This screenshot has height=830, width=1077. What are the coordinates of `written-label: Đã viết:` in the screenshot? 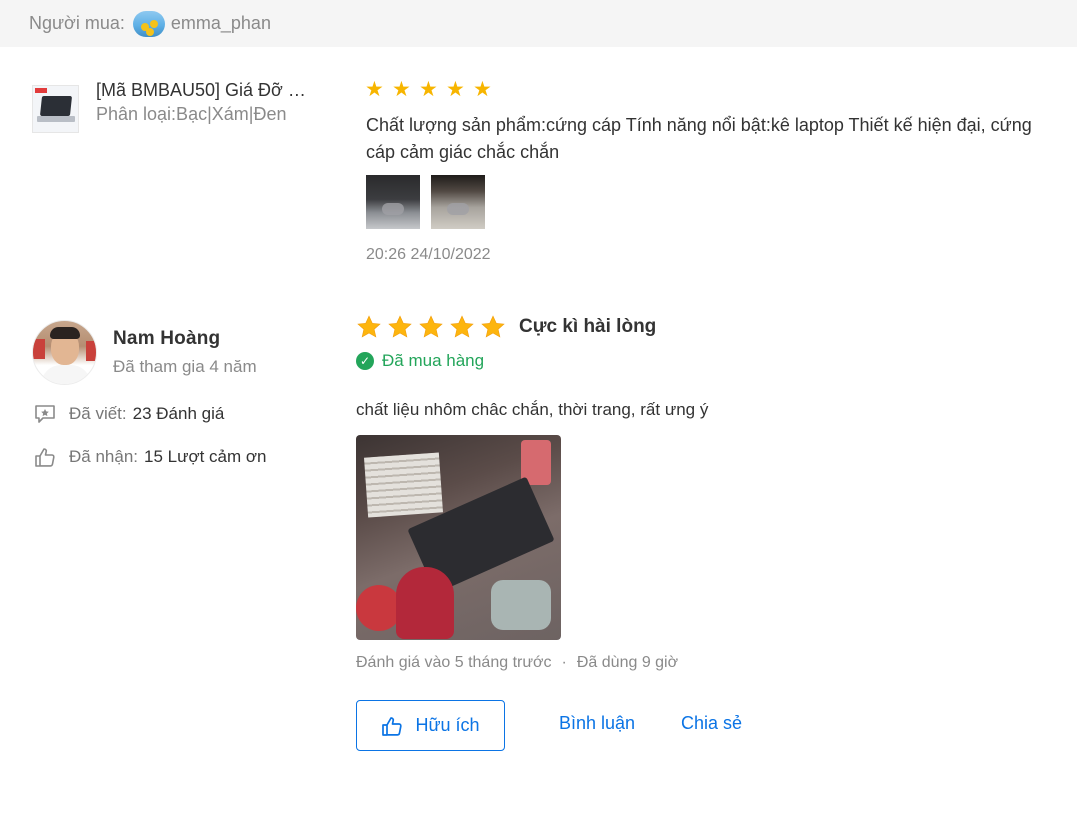 It's located at (98, 413).